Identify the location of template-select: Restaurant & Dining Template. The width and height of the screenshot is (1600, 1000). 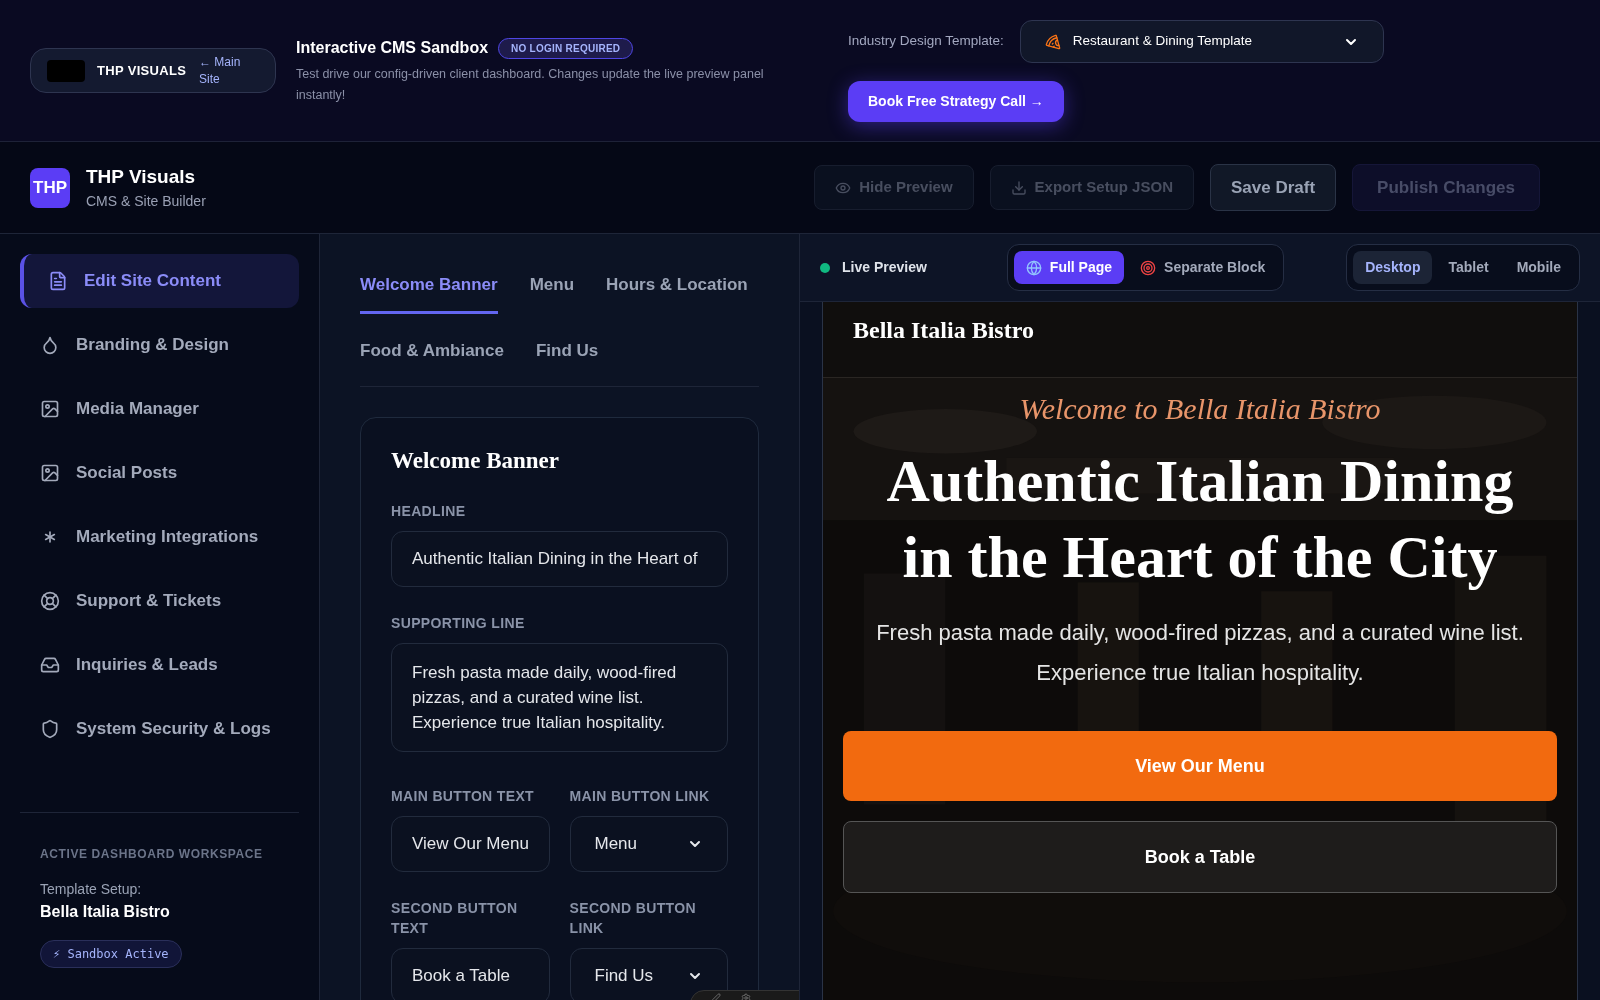
(1201, 41).